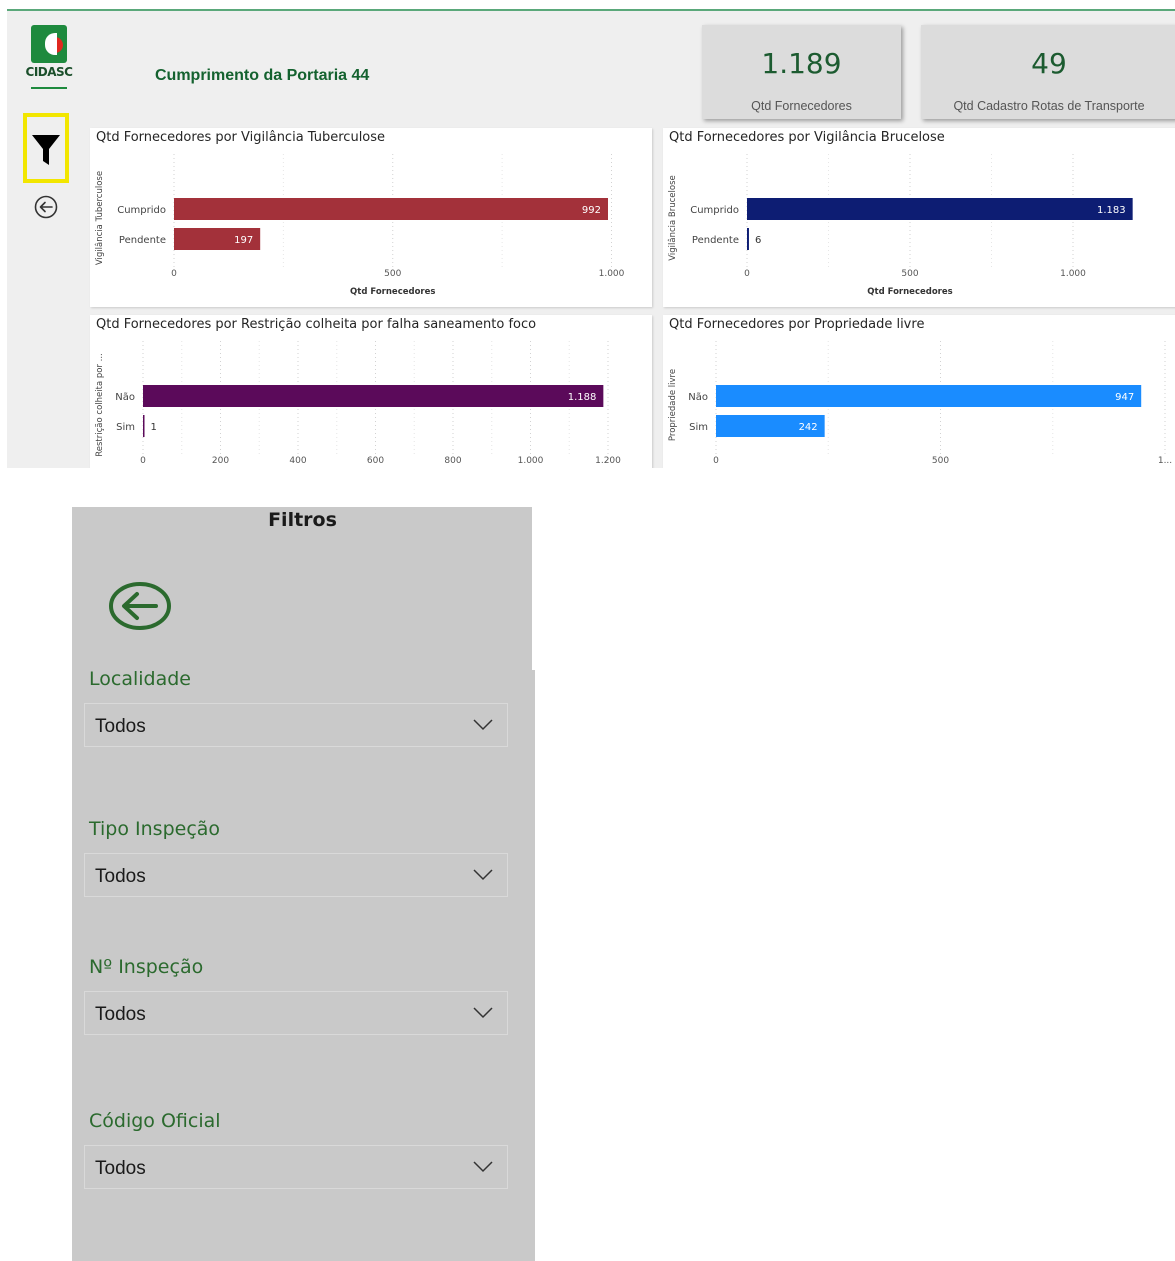  Describe the element at coordinates (1124, 397) in the screenshot. I see `data-label: 947` at that location.